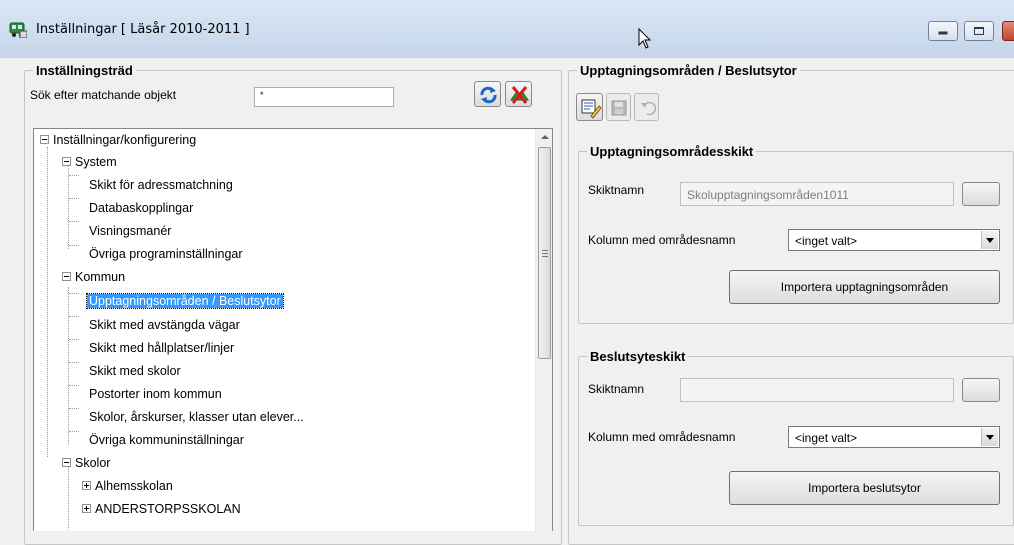 The height and width of the screenshot is (545, 1014). I want to click on importera-beslutsytor-button: Importera beslutsytor, so click(864, 488).